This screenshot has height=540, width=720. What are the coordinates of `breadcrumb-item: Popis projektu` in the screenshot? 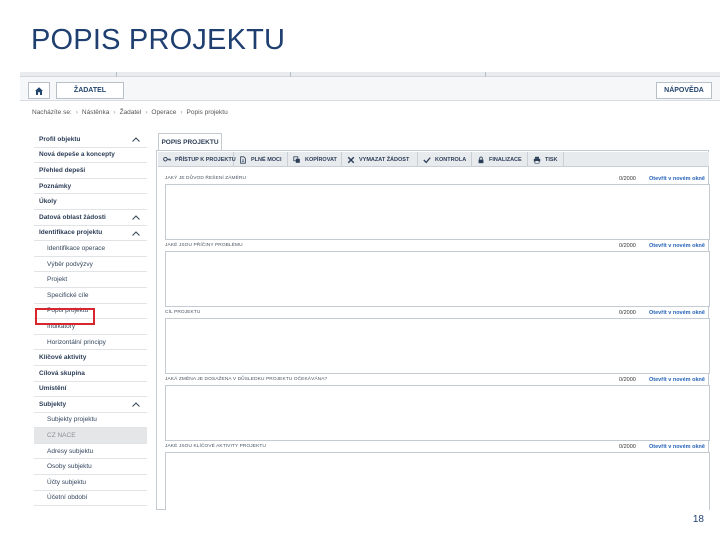 It's located at (207, 112).